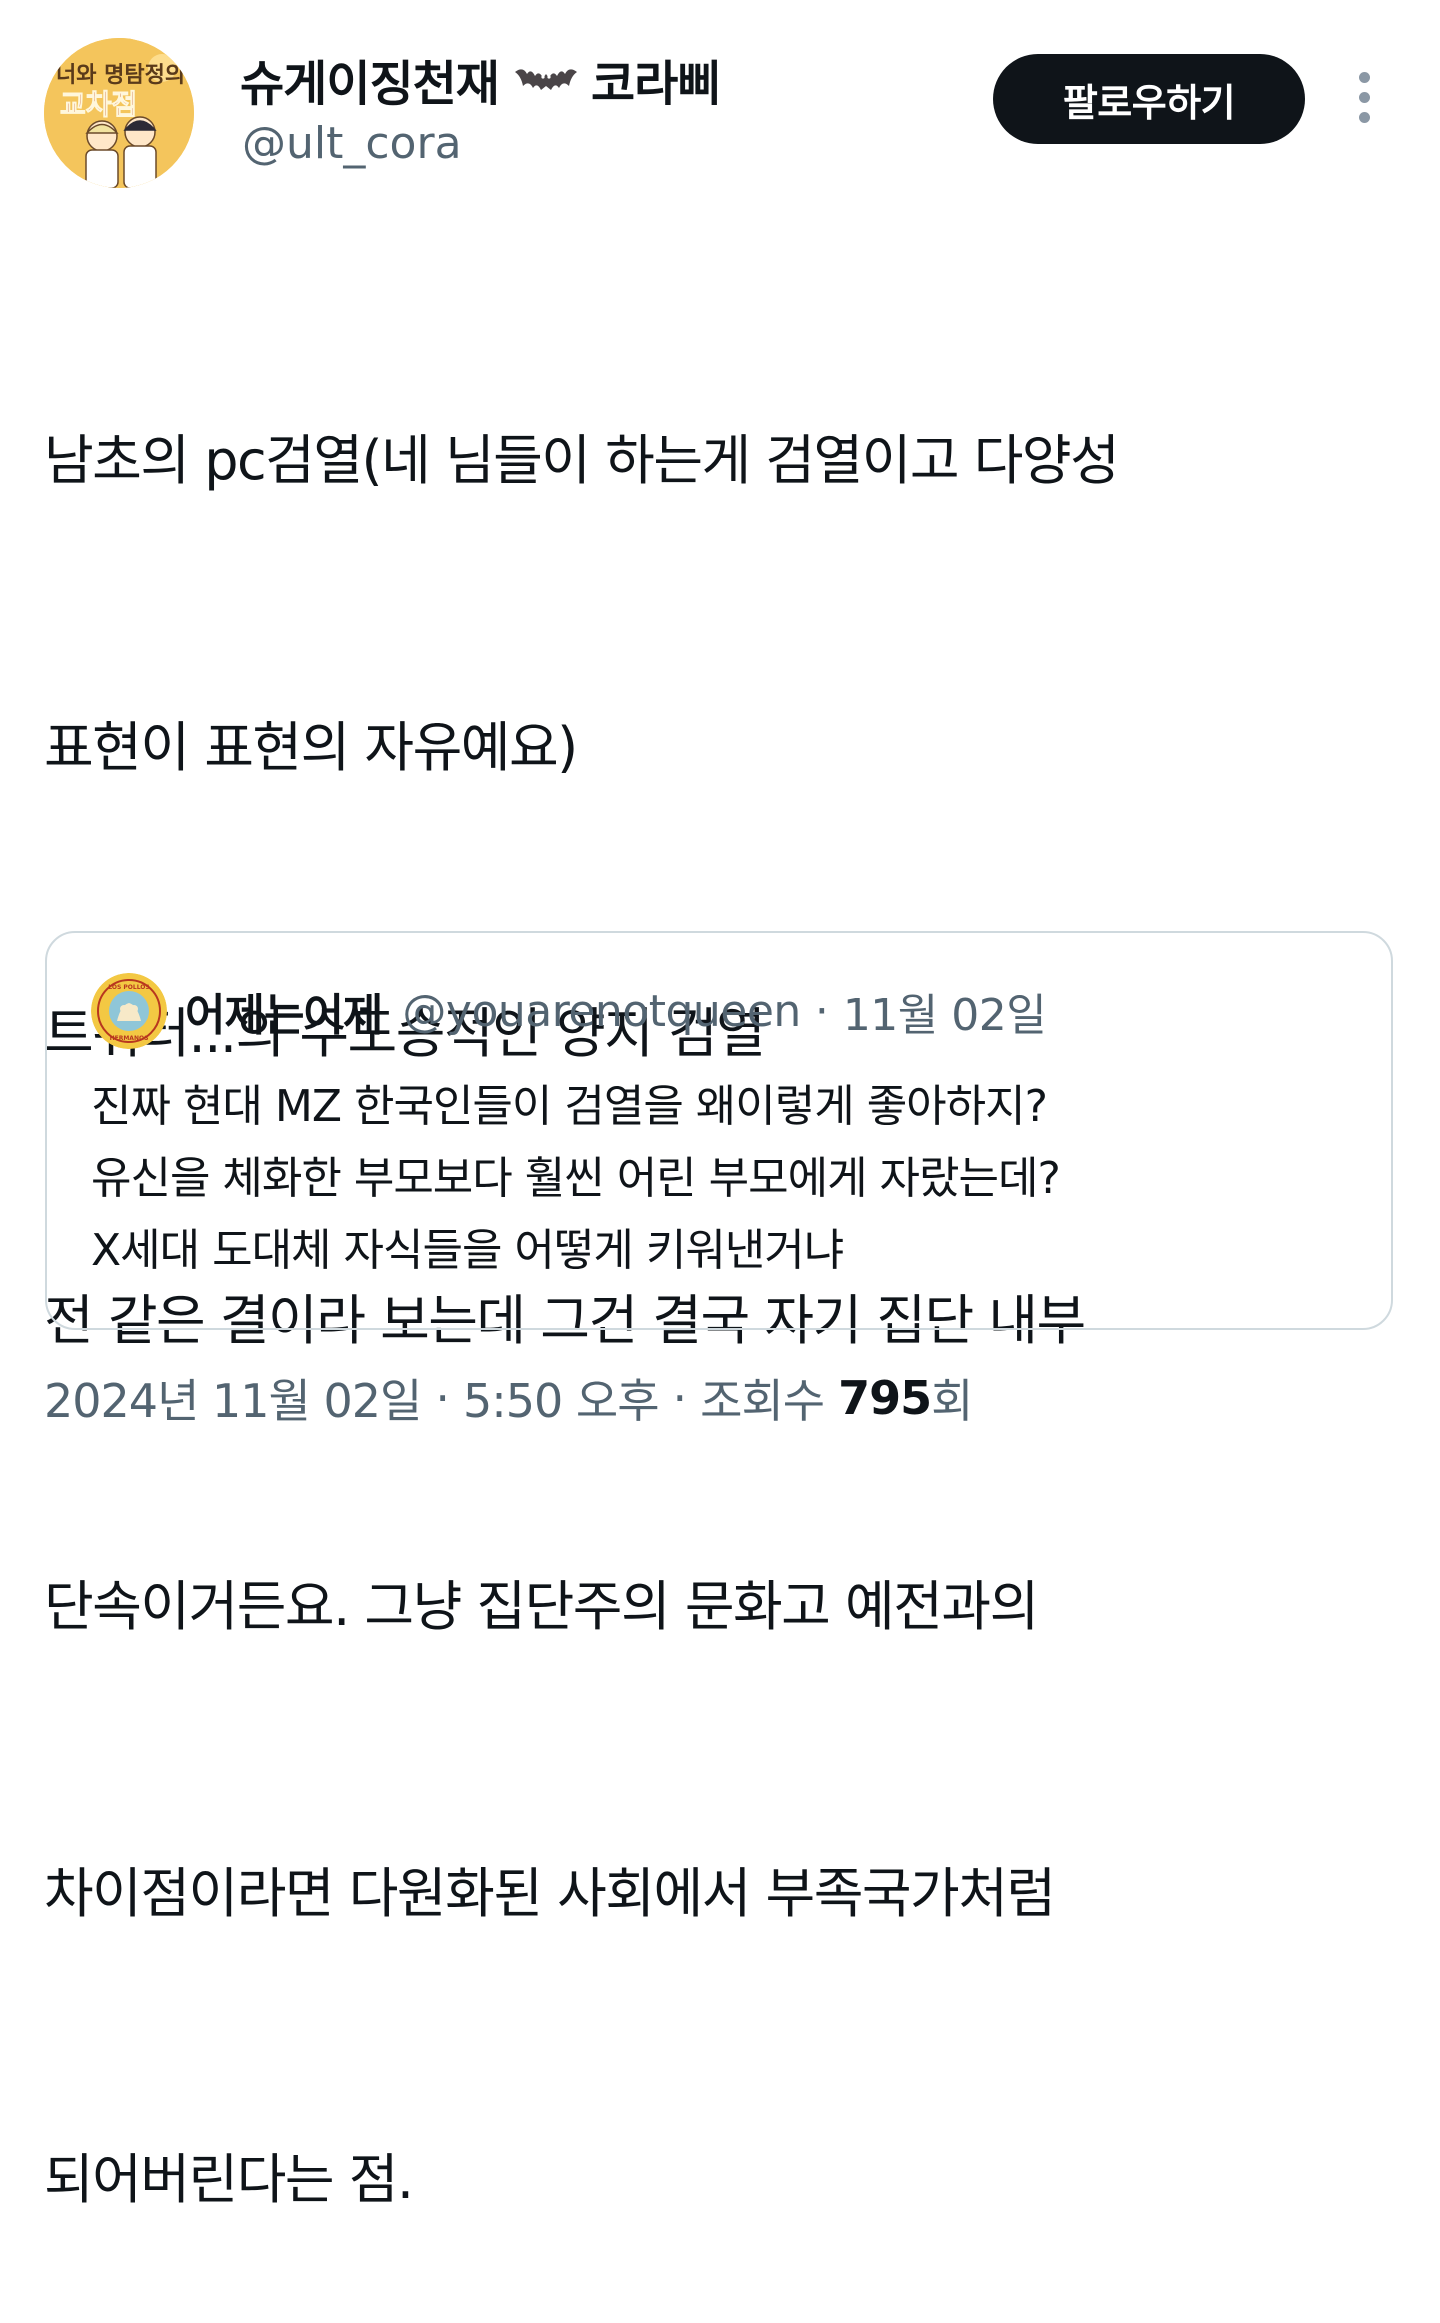 This screenshot has height=2323, width=1440. I want to click on views-count: 795, so click(885, 1398).